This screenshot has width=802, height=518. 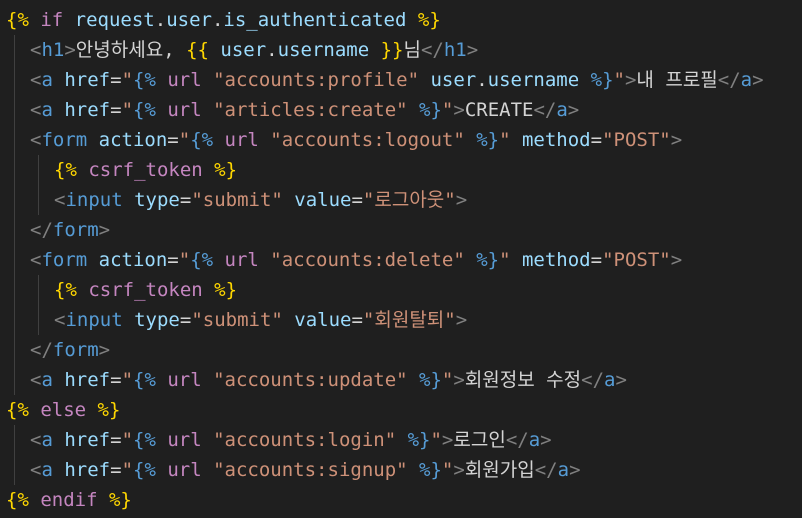 What do you see at coordinates (133, 260) in the screenshot?
I see `code-token: action` at bounding box center [133, 260].